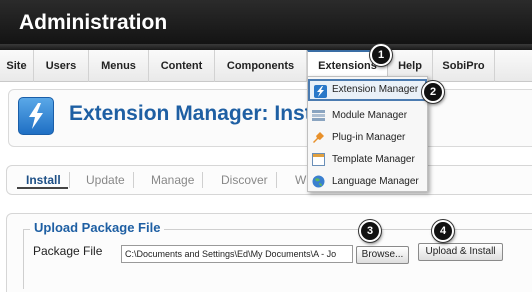 The image size is (532, 292). Describe the element at coordinates (320, 91) in the screenshot. I see `extension-manager-icon` at that location.